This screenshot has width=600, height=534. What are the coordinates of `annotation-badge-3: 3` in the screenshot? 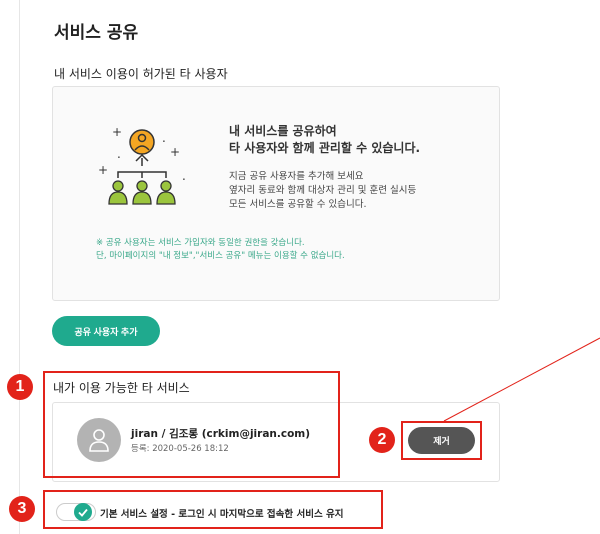 It's located at (22, 509).